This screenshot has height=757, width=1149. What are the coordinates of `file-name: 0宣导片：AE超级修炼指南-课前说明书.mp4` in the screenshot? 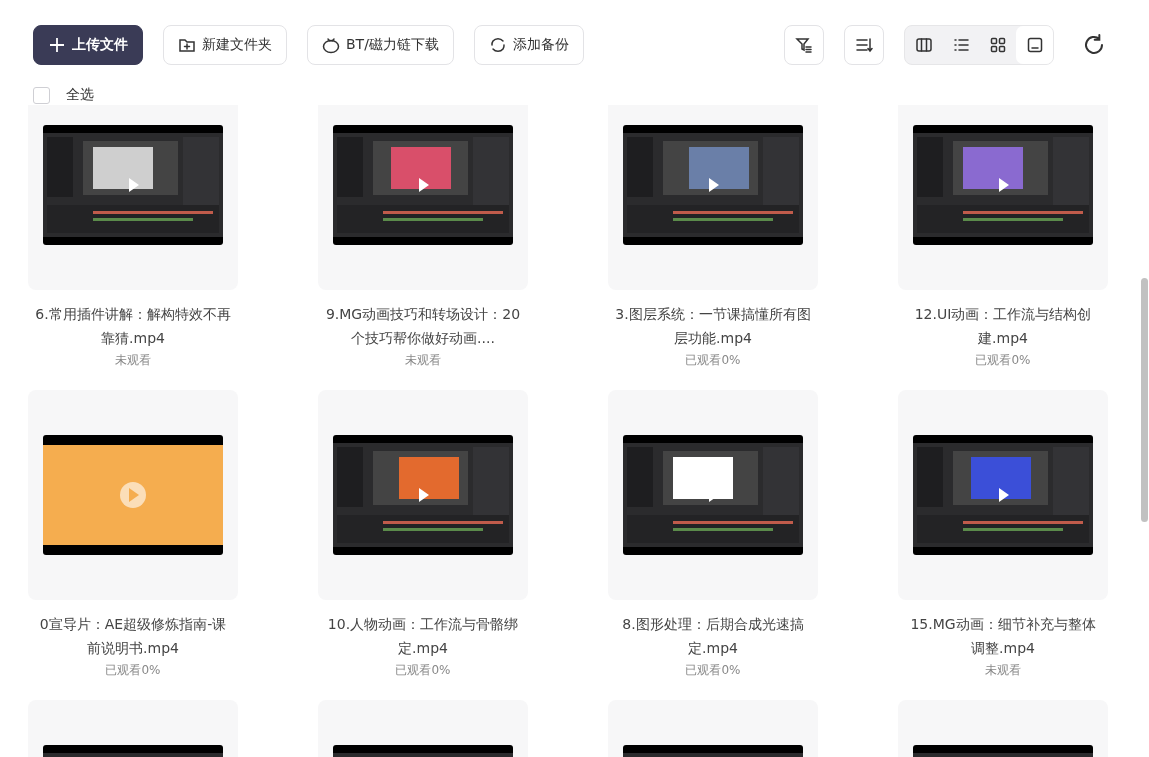 It's located at (133, 636).